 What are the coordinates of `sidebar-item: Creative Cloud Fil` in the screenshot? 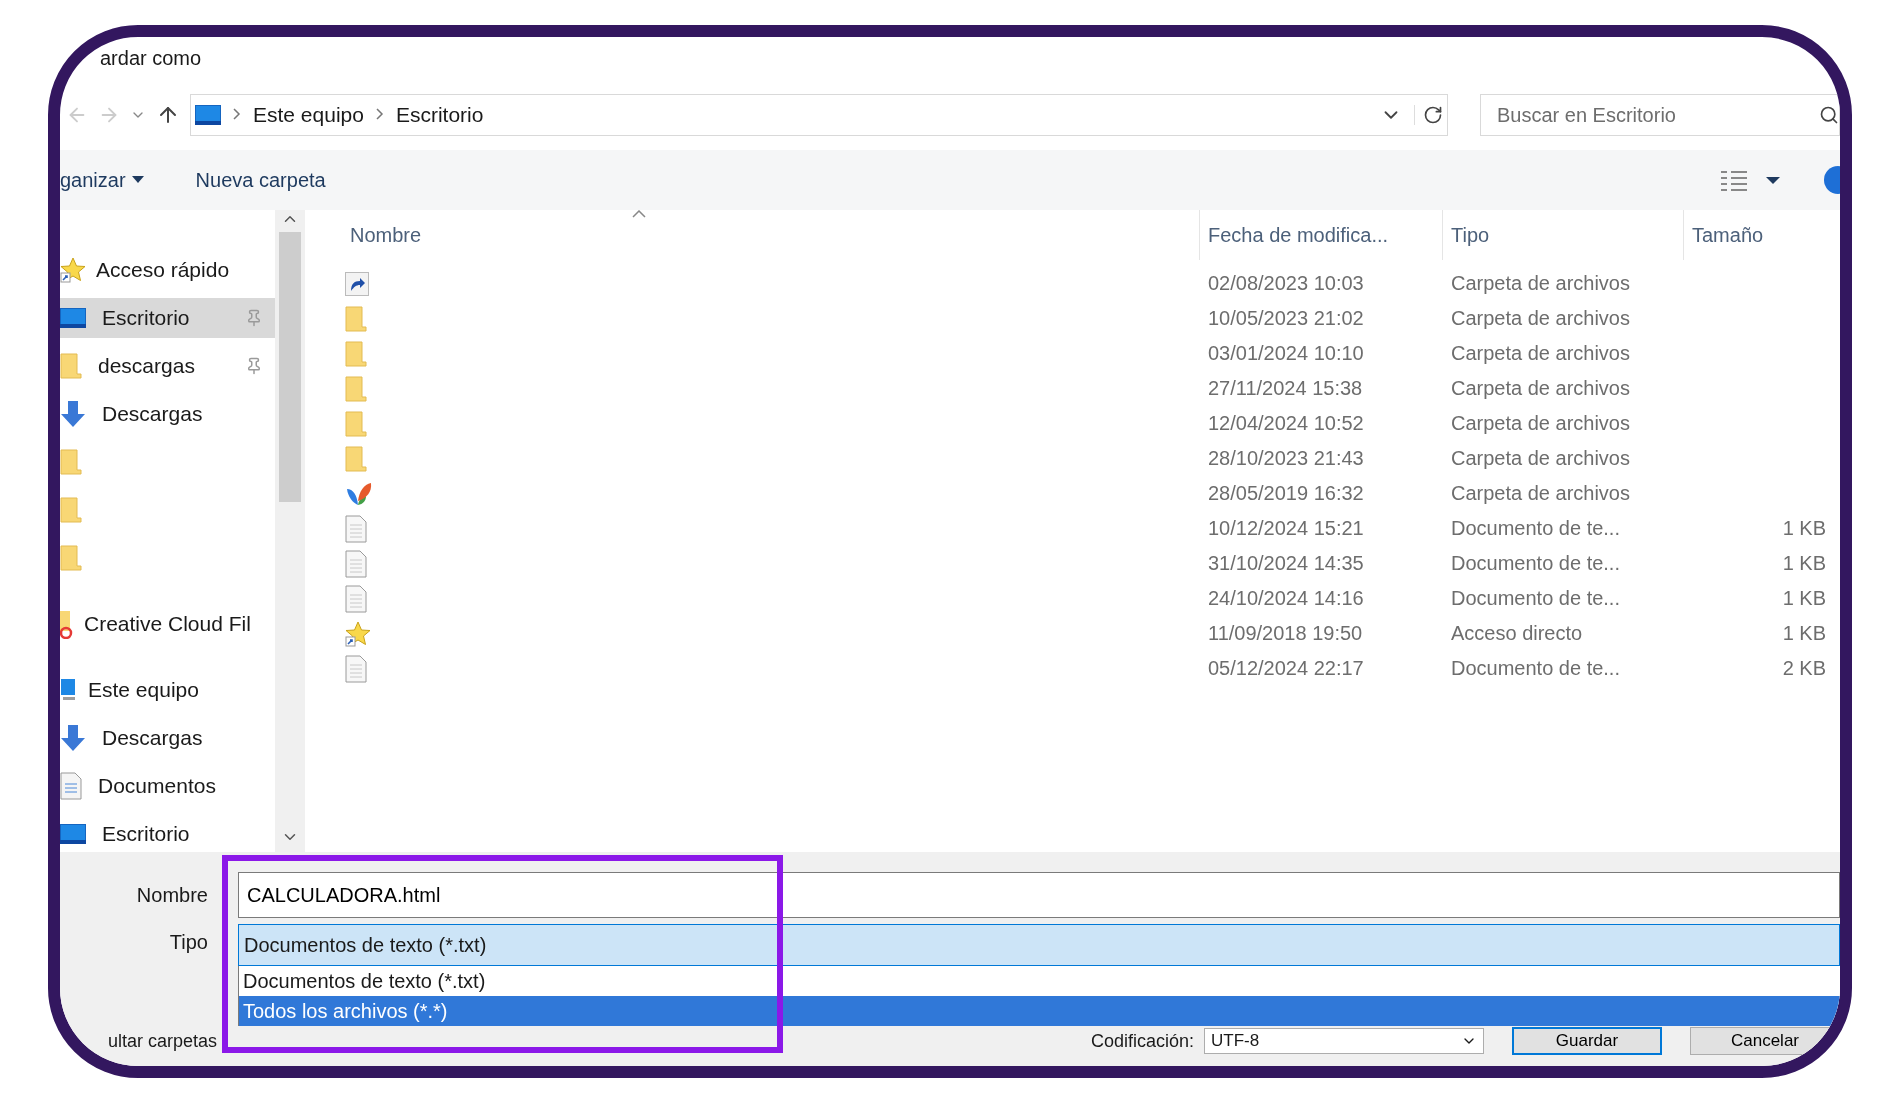 It's located at (167, 624).